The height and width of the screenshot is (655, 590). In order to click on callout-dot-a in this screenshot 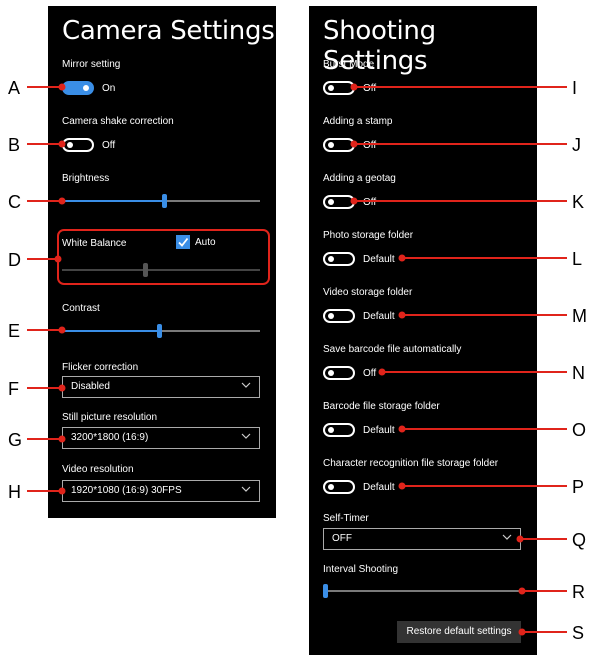, I will do `click(62, 87)`.